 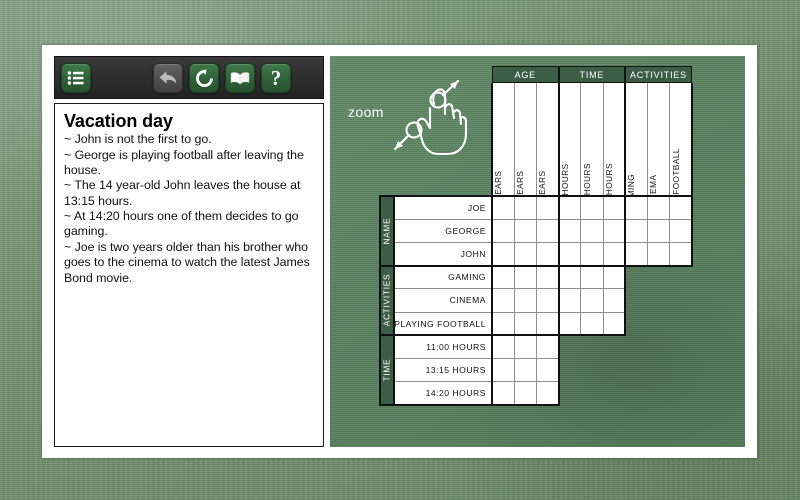 What do you see at coordinates (443, 277) in the screenshot?
I see `row-label: GAMING` at bounding box center [443, 277].